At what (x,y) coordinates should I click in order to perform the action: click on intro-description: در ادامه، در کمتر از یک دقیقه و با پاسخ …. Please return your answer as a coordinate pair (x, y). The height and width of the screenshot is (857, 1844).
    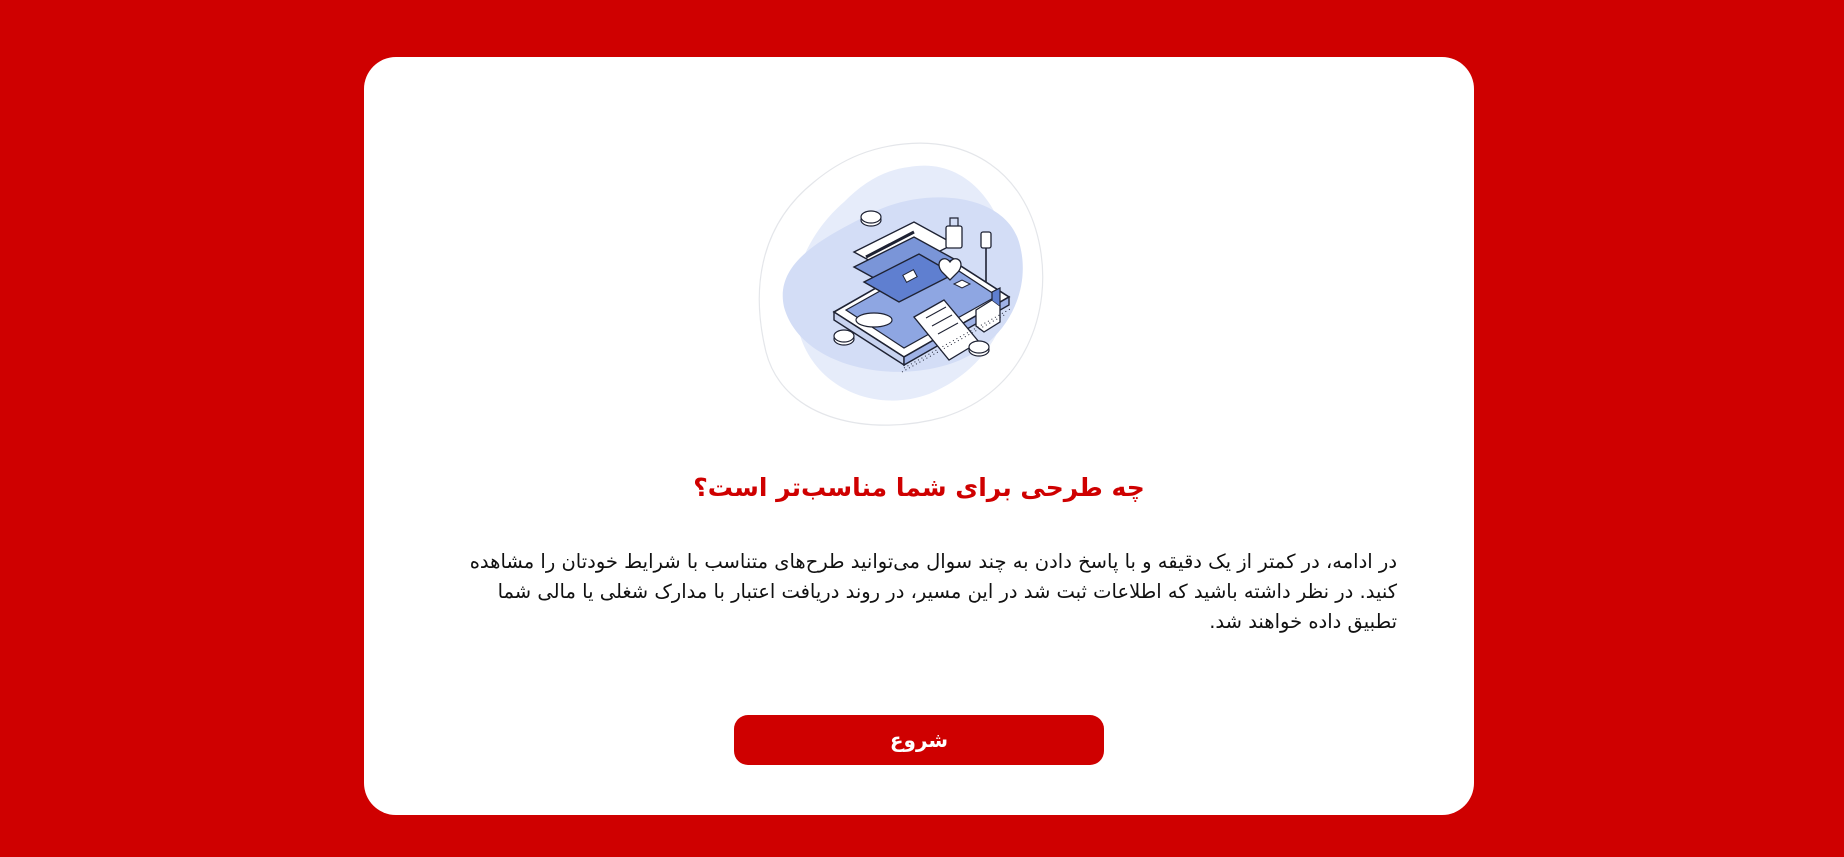
    Looking at the image, I should click on (933, 591).